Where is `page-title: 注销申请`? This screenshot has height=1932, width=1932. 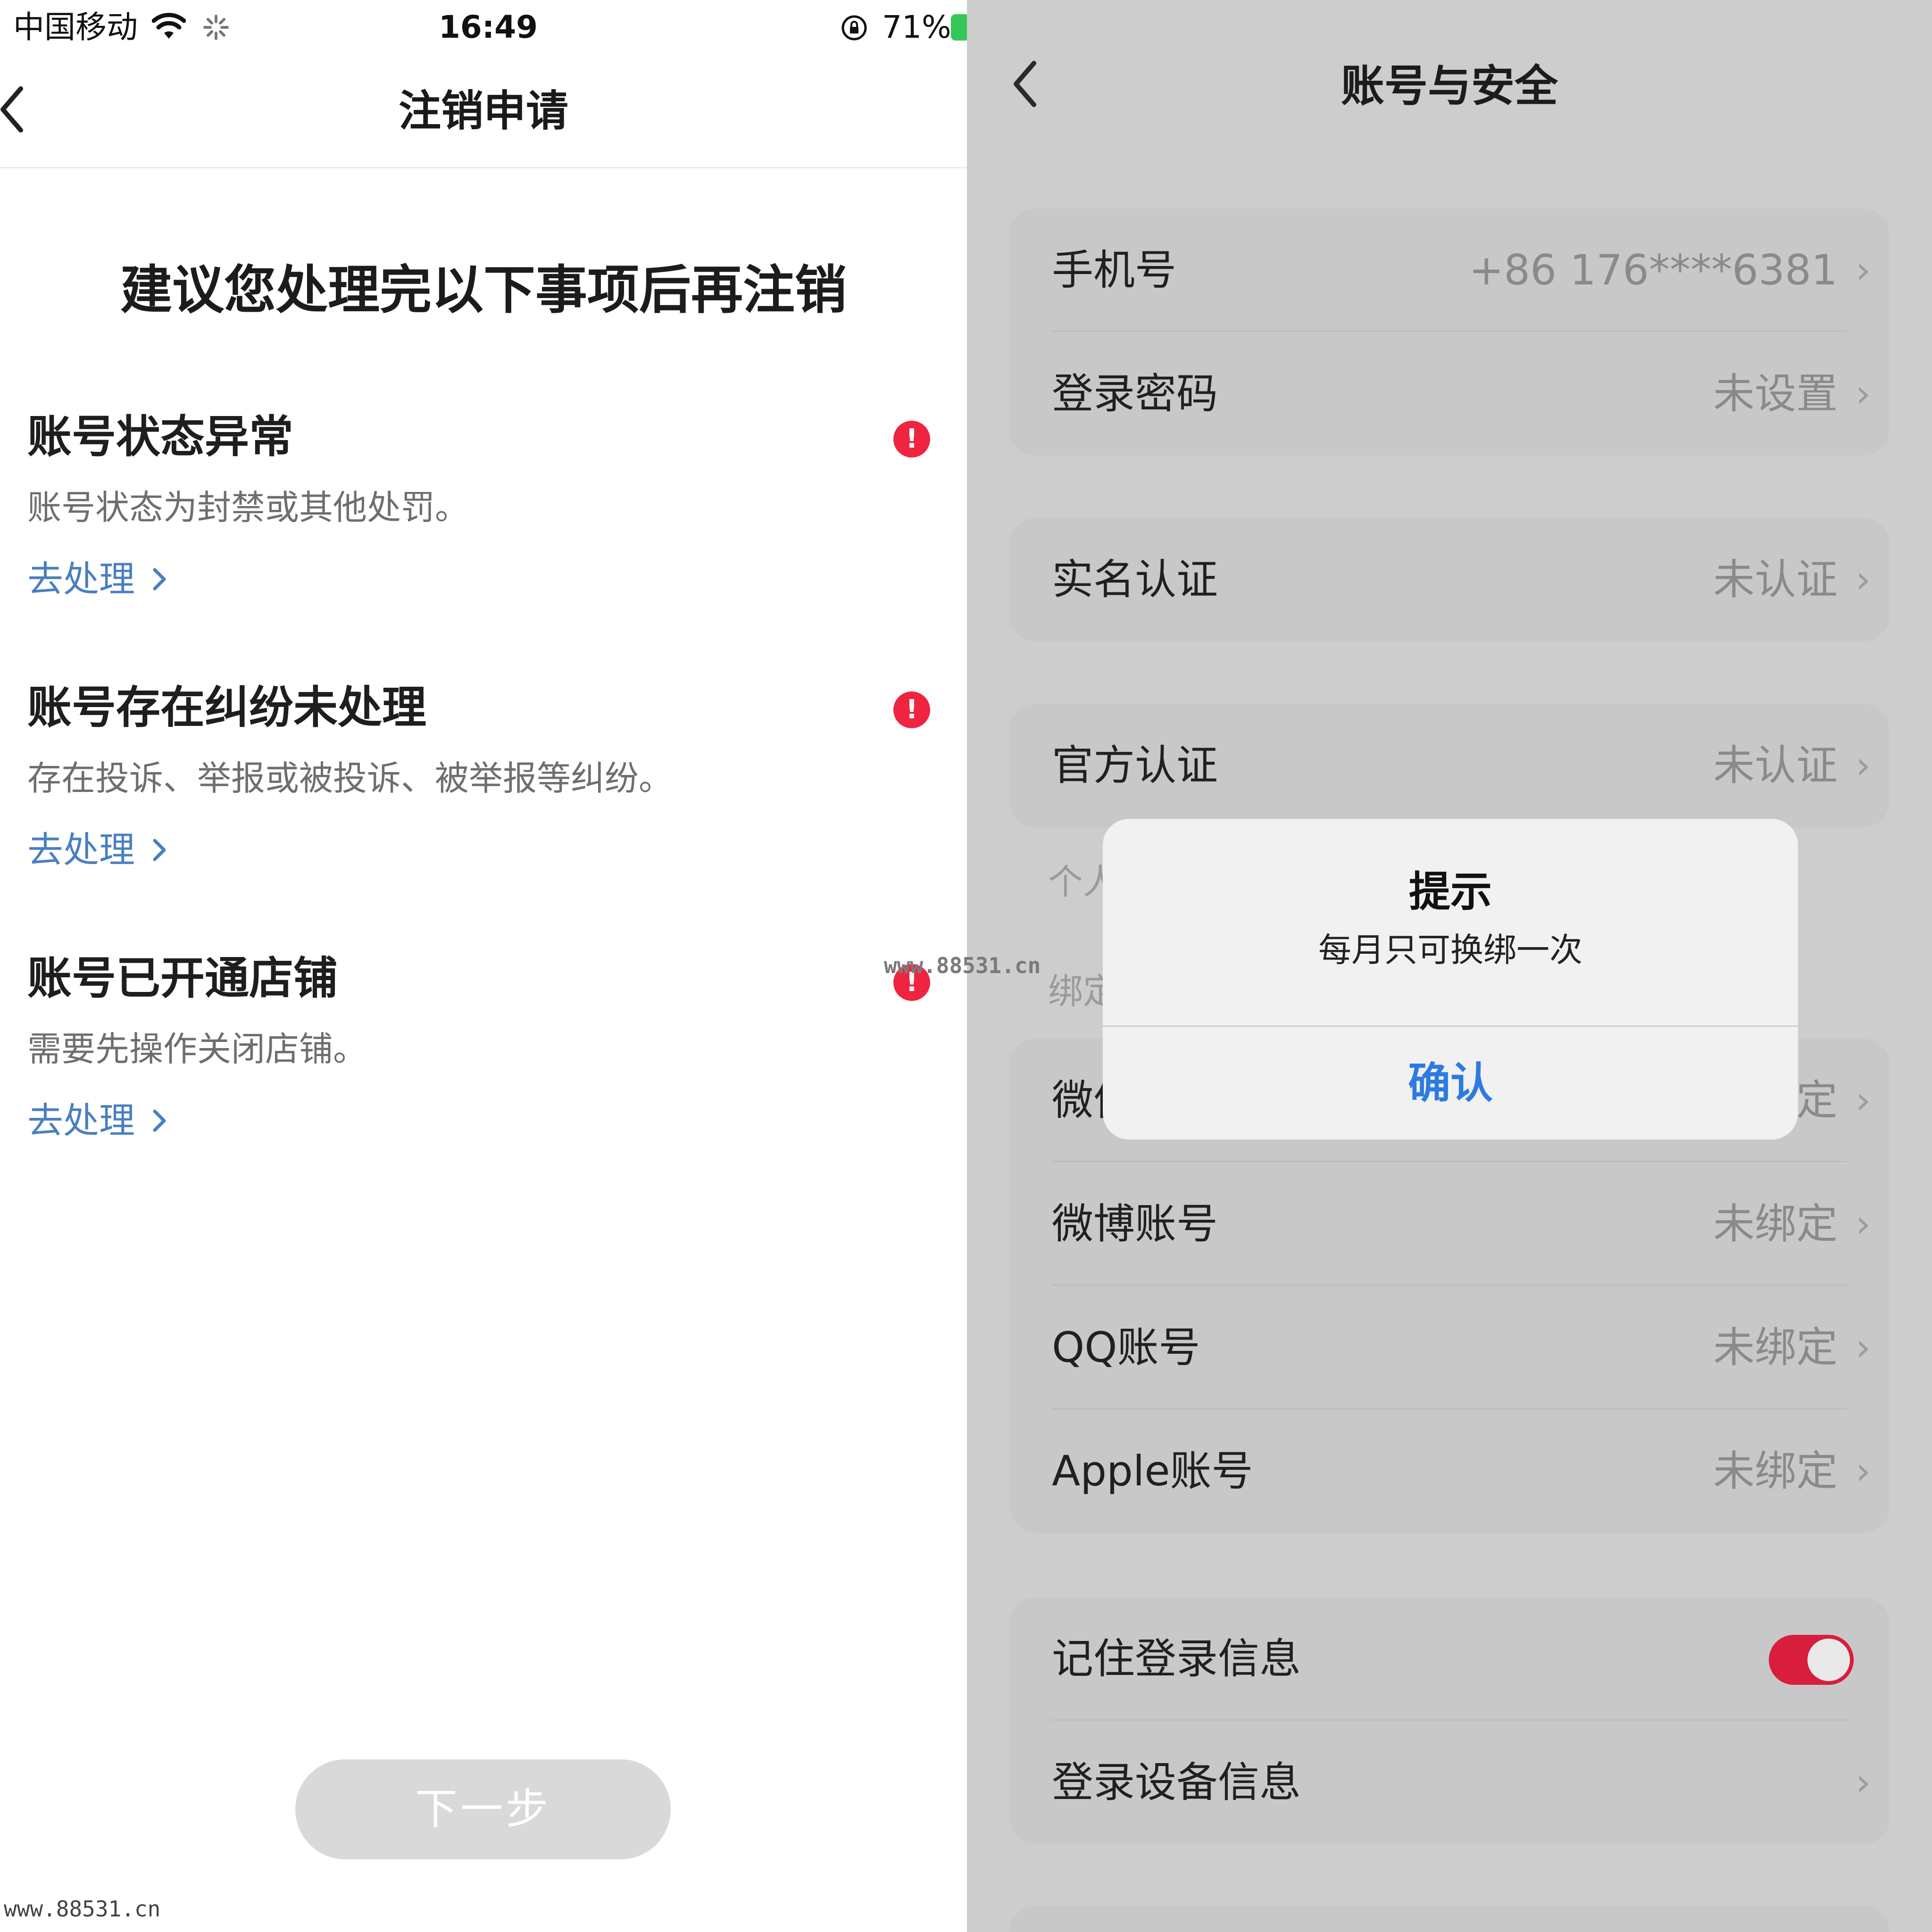
page-title: 注销申请 is located at coordinates (484, 111).